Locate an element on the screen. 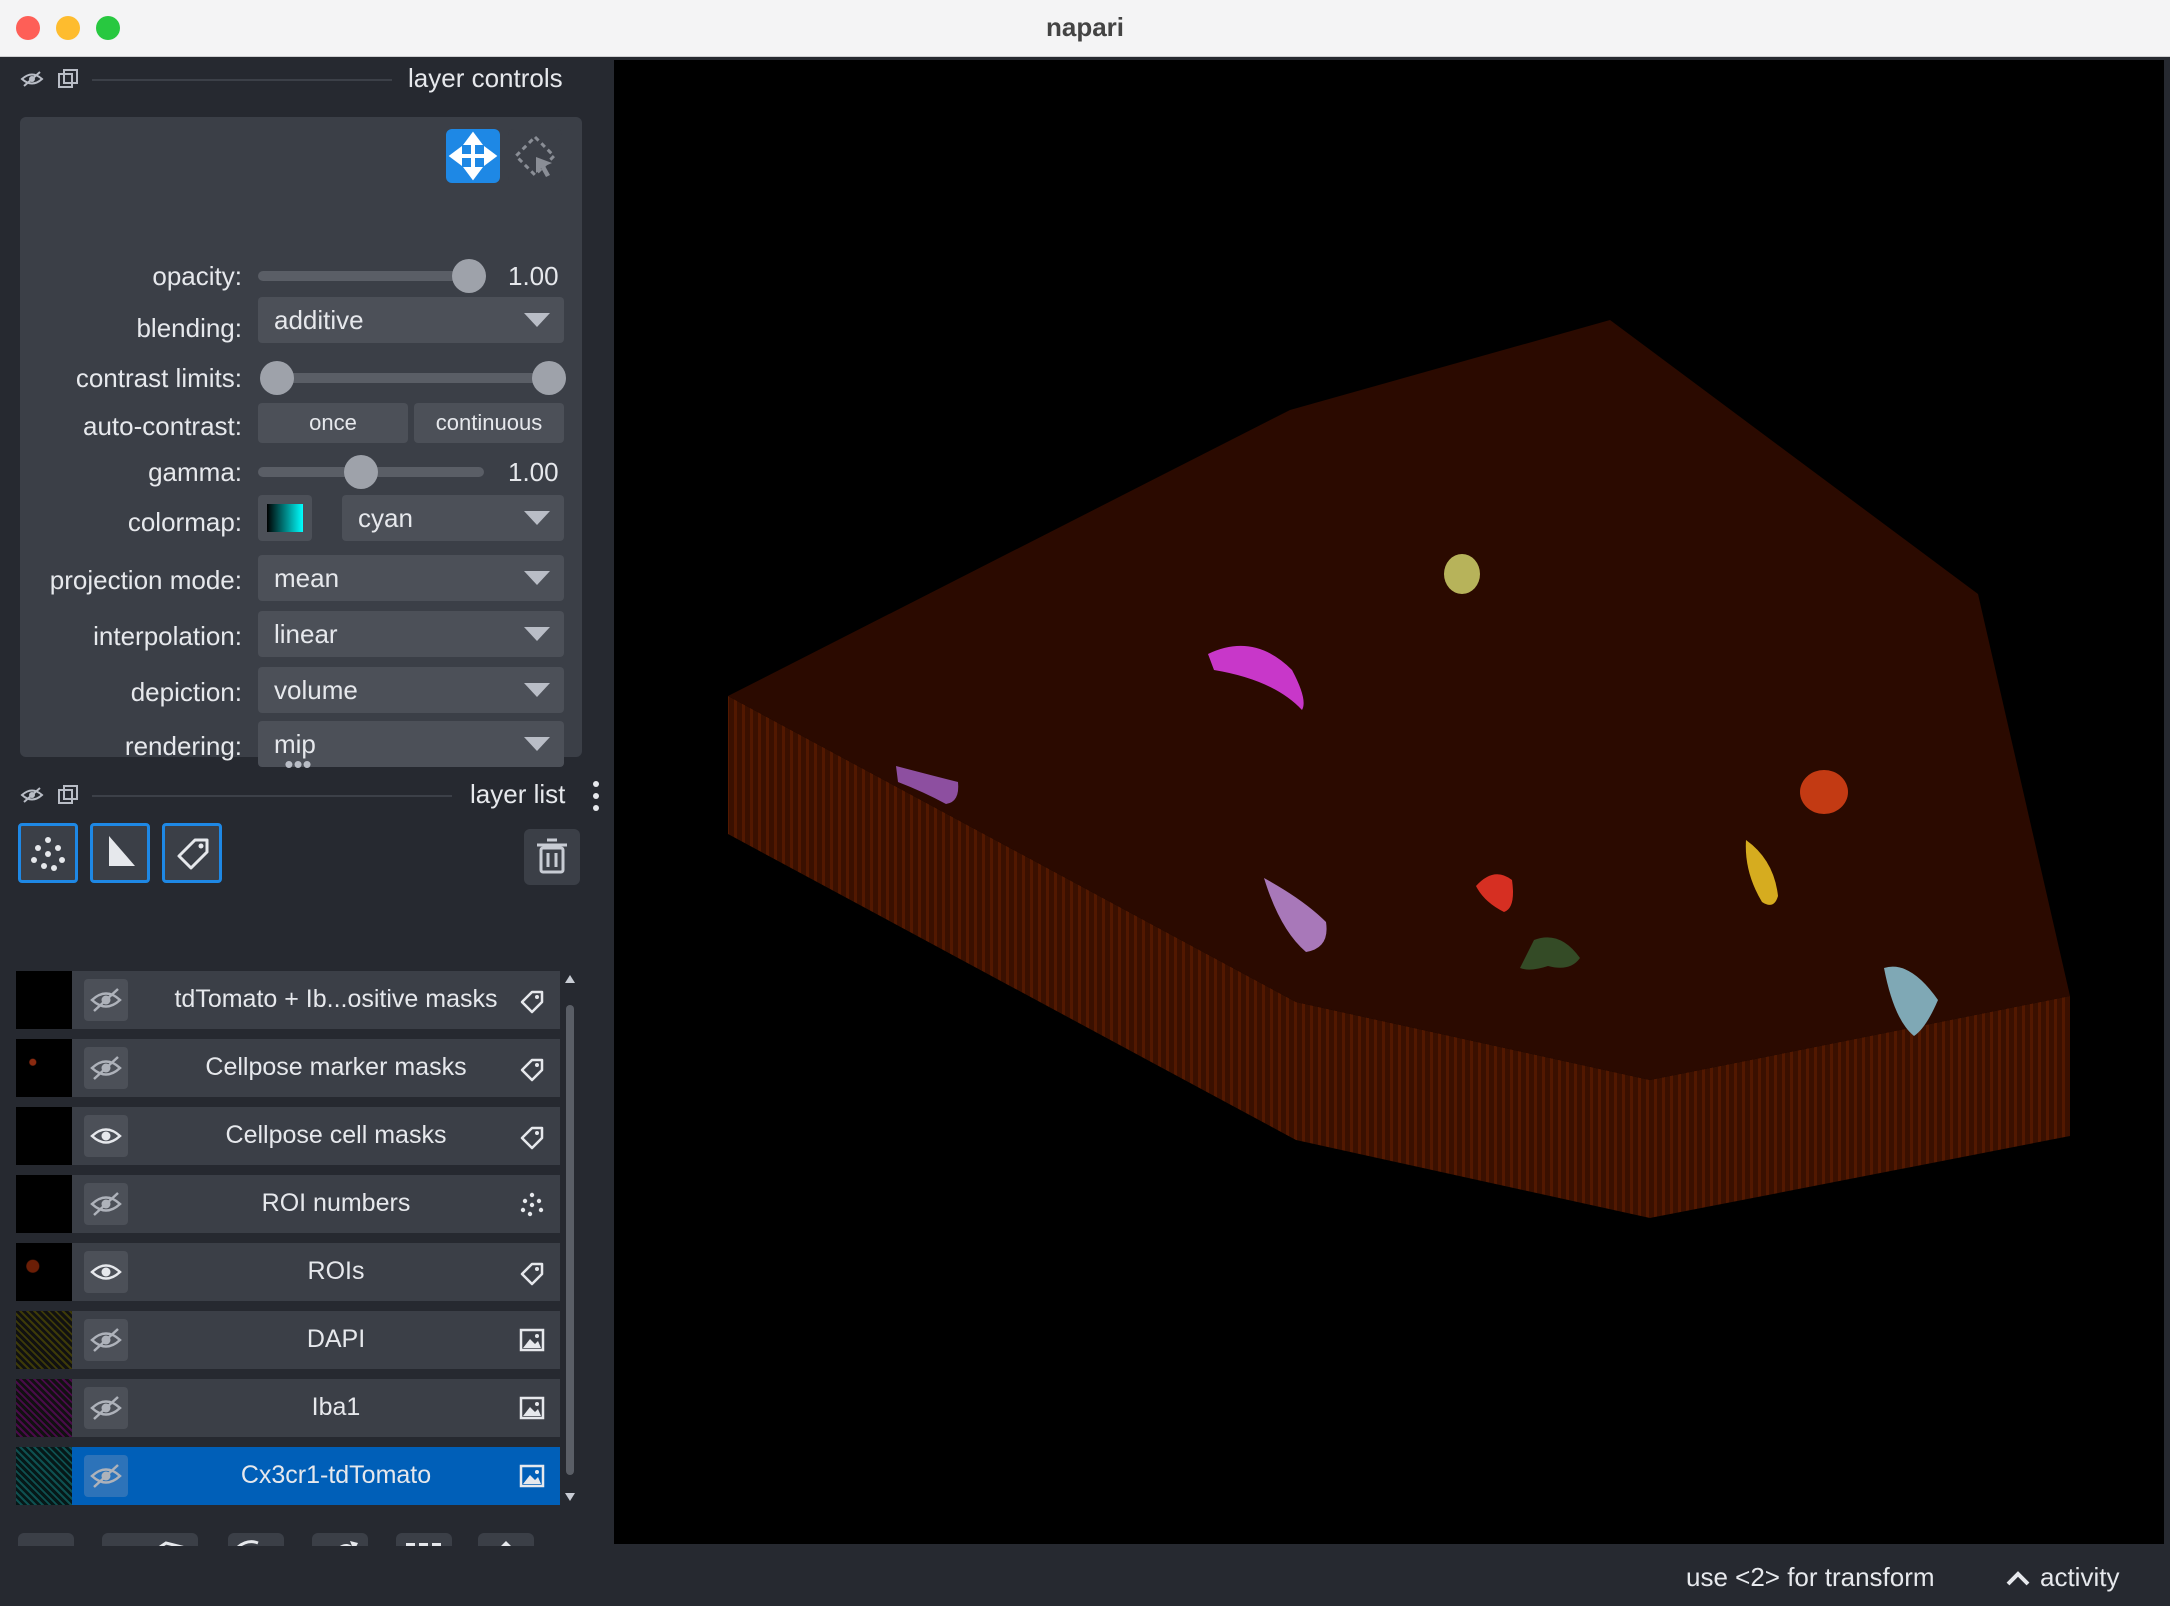 Image resolution: width=2170 pixels, height=1606 pixels. status-hint: use <2> for transform is located at coordinates (1810, 1577).